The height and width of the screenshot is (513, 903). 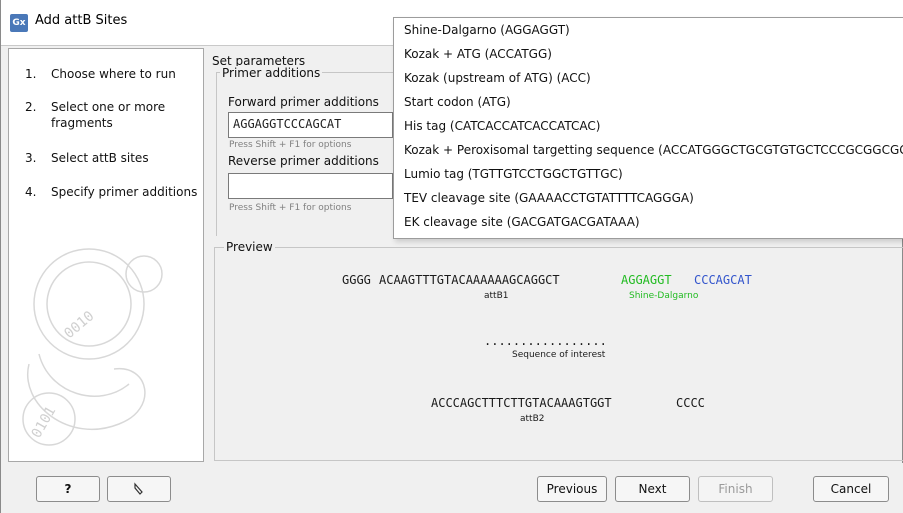 I want to click on attb2-label: attB2, so click(x=532, y=419).